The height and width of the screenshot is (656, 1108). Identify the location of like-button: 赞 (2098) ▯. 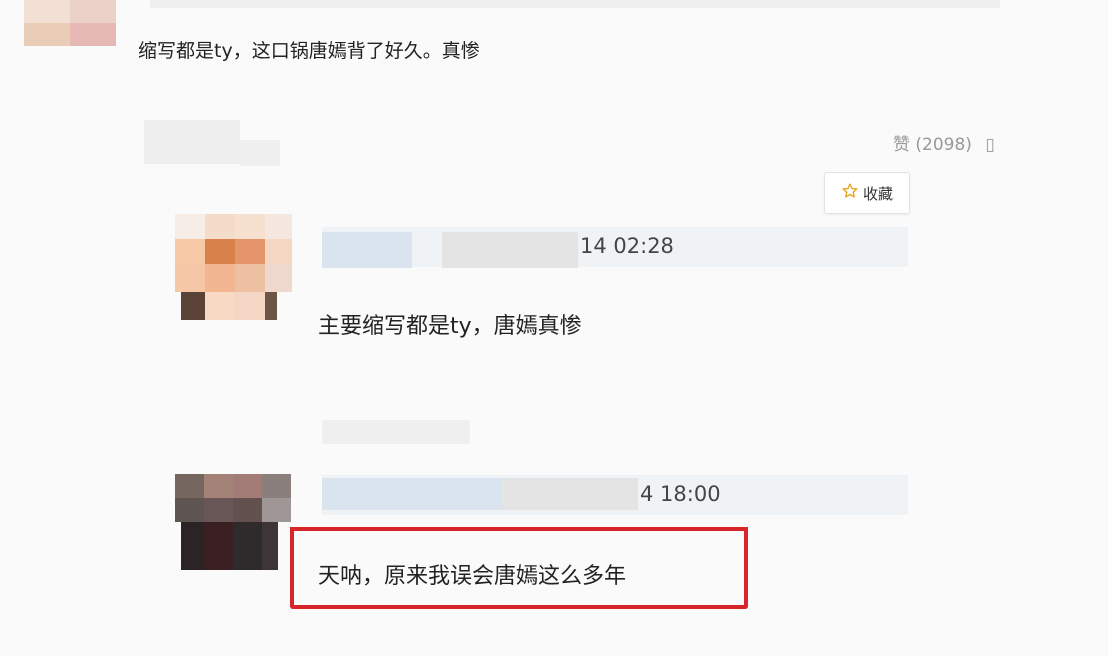
(944, 142).